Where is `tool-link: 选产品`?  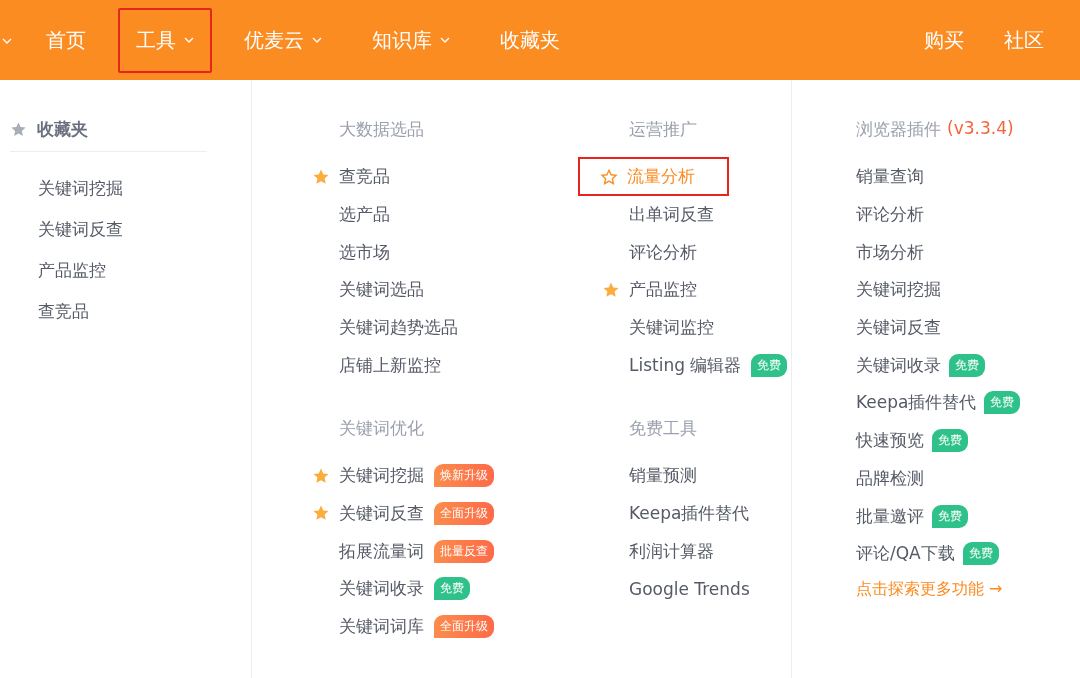
tool-link: 选产品 is located at coordinates (351, 215).